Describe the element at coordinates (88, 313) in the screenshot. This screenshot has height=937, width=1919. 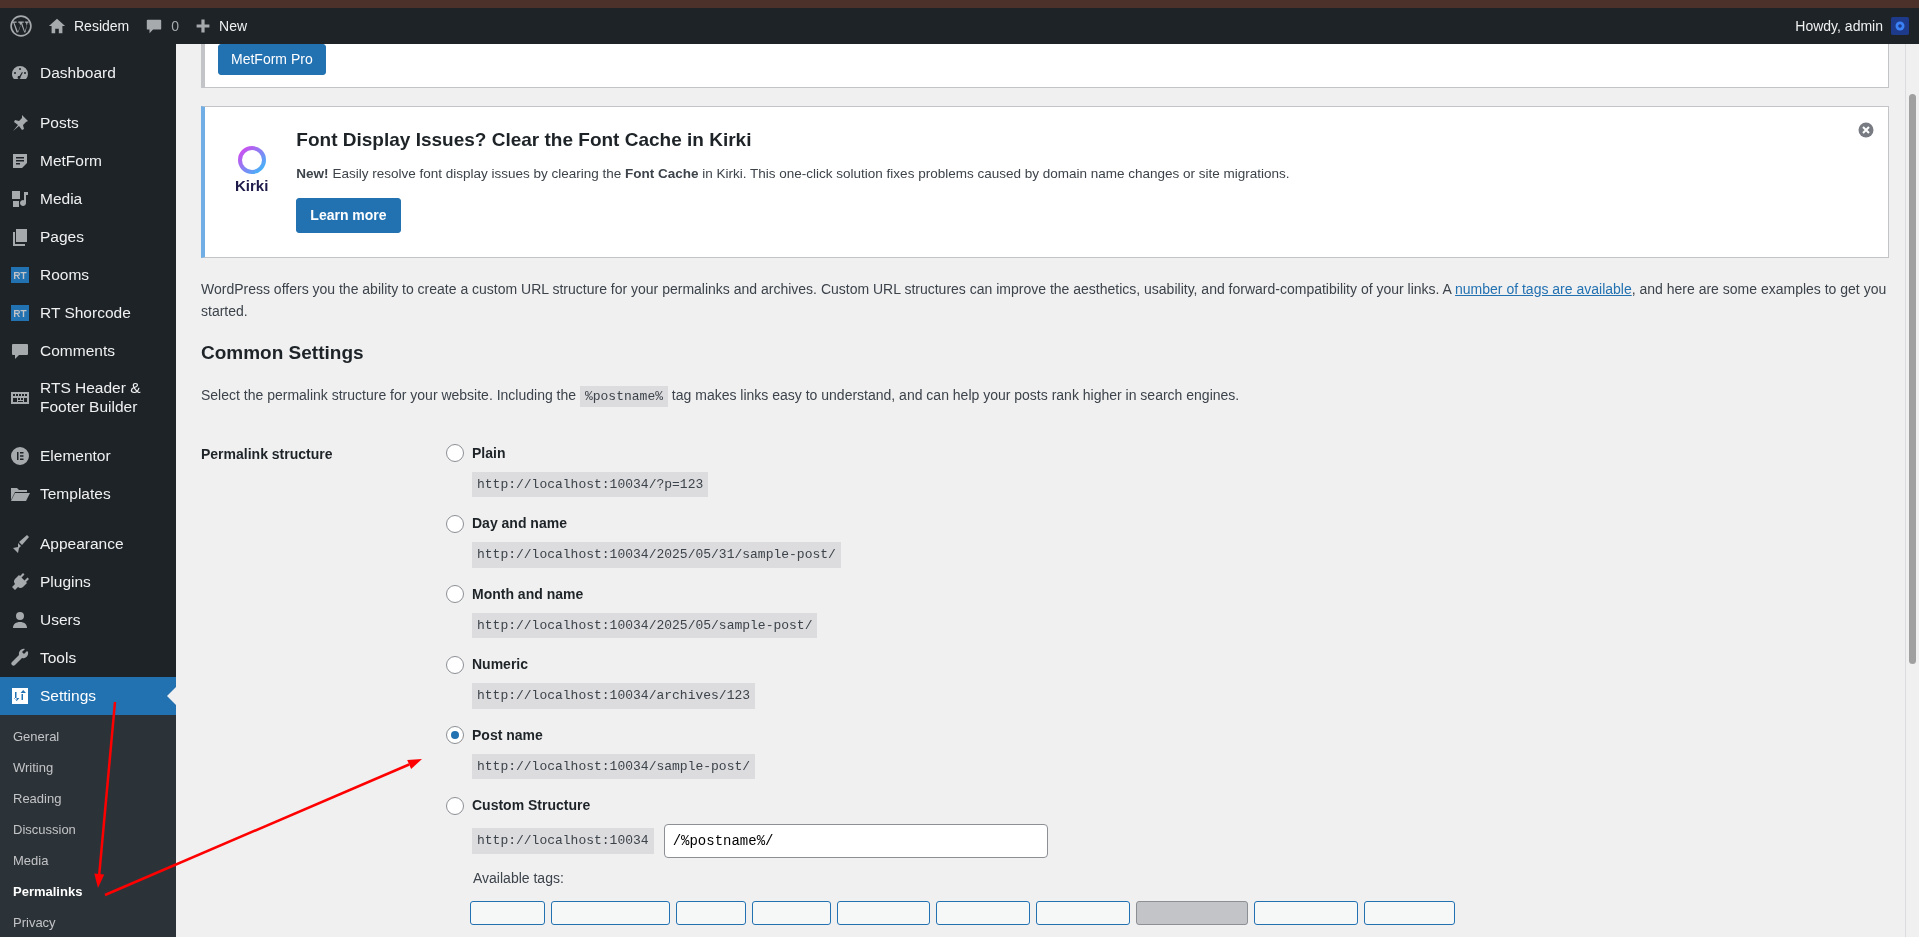
I see `sidebar-item: RT Shorcode` at that location.